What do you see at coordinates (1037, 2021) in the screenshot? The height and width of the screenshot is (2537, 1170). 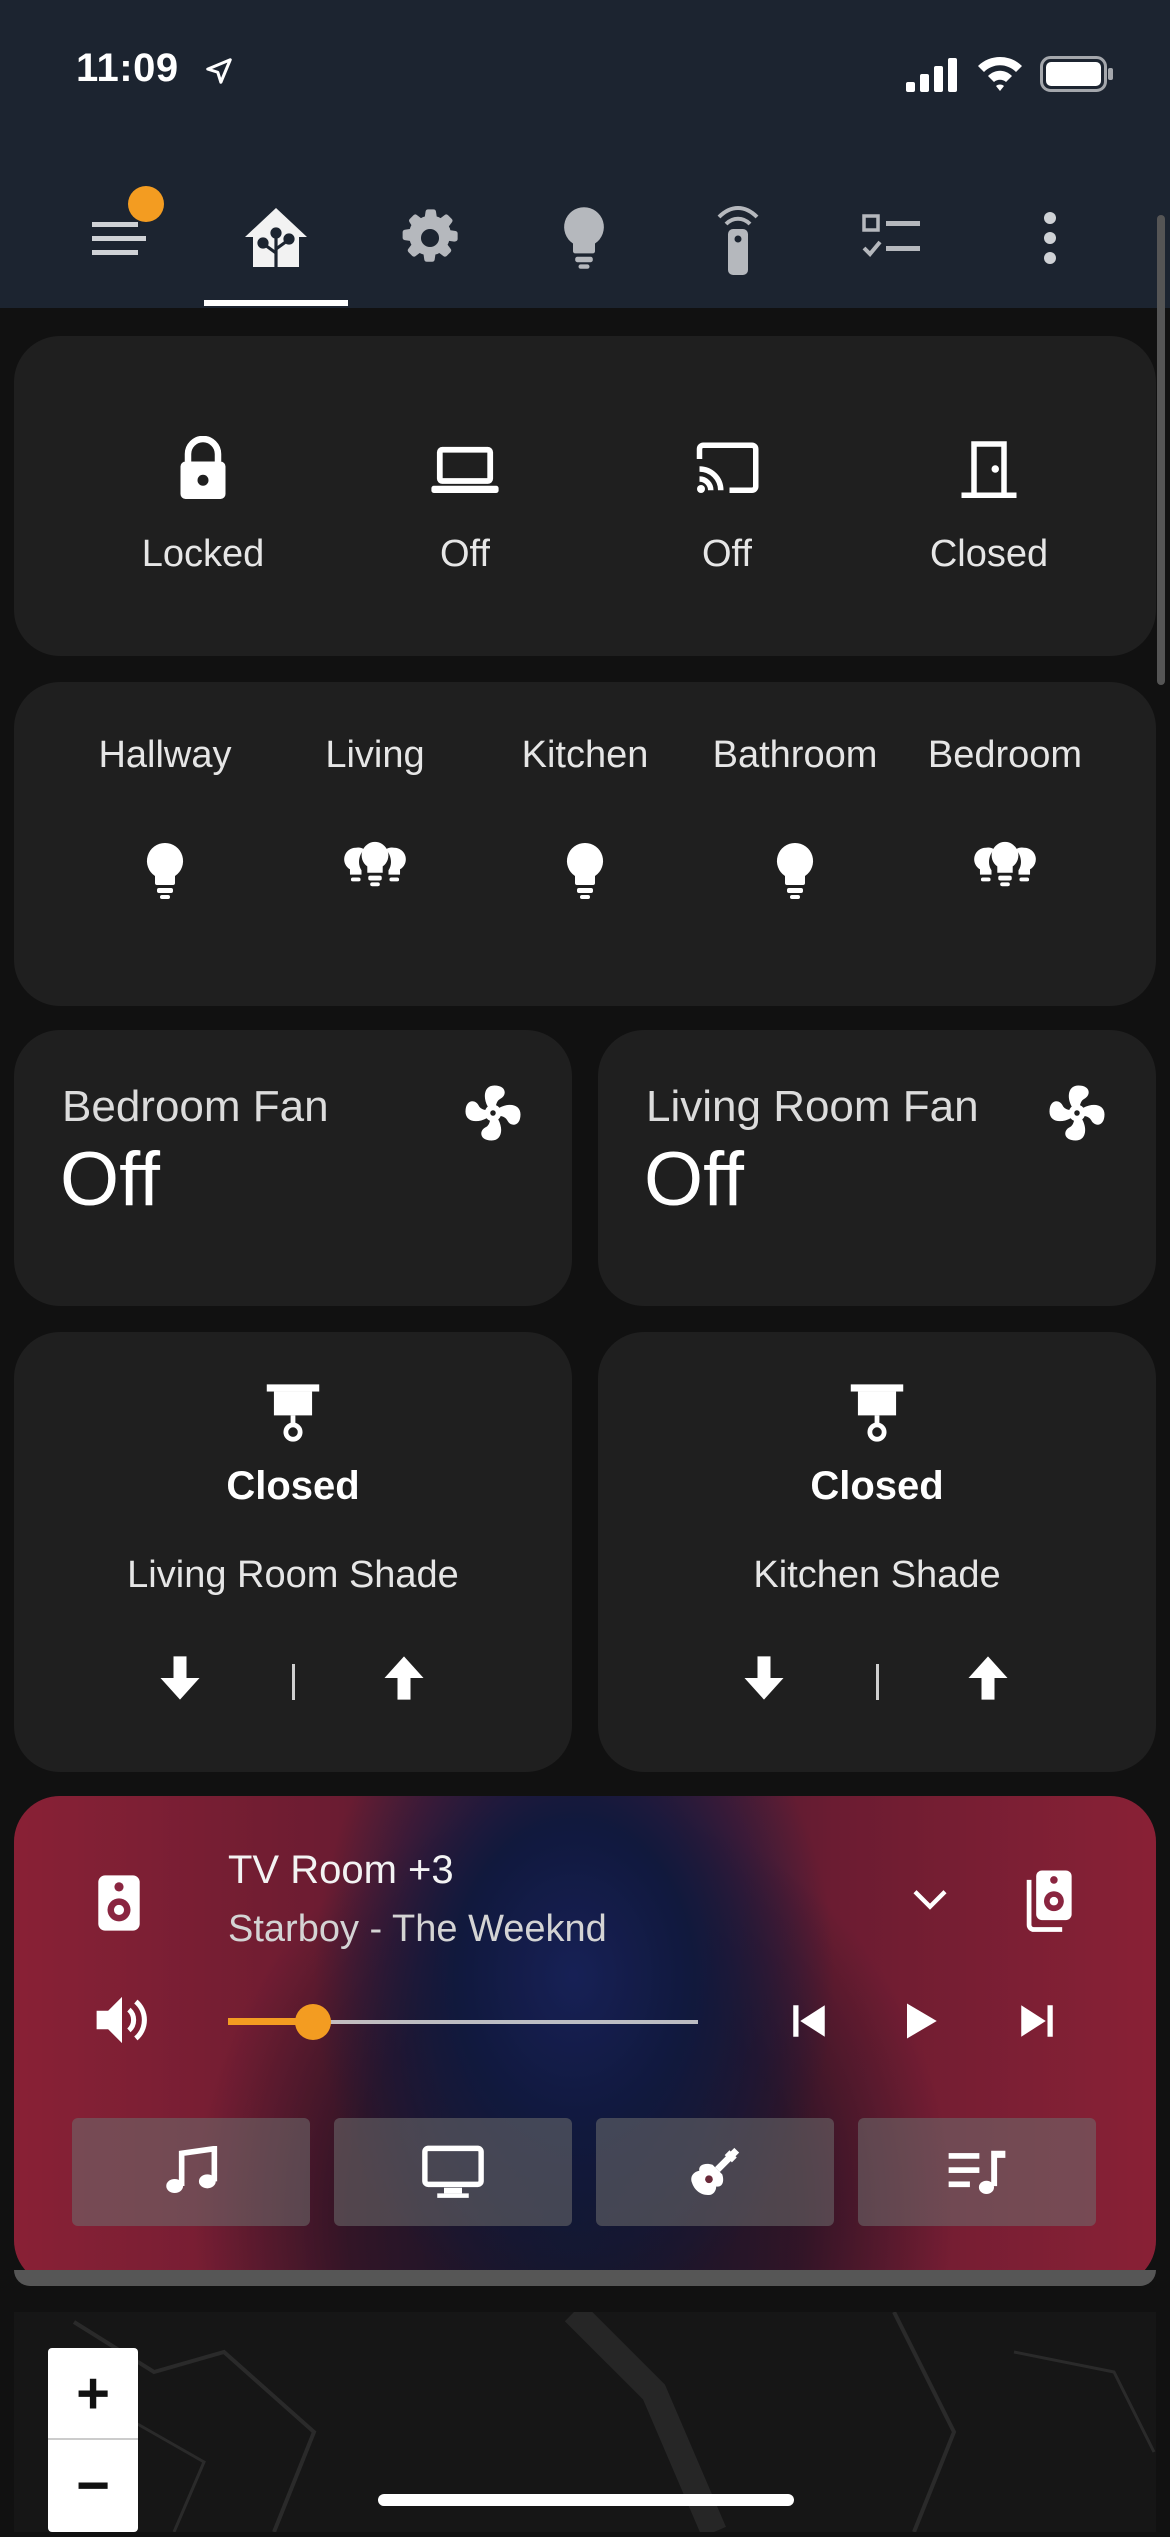 I see `skip-next-icon` at bounding box center [1037, 2021].